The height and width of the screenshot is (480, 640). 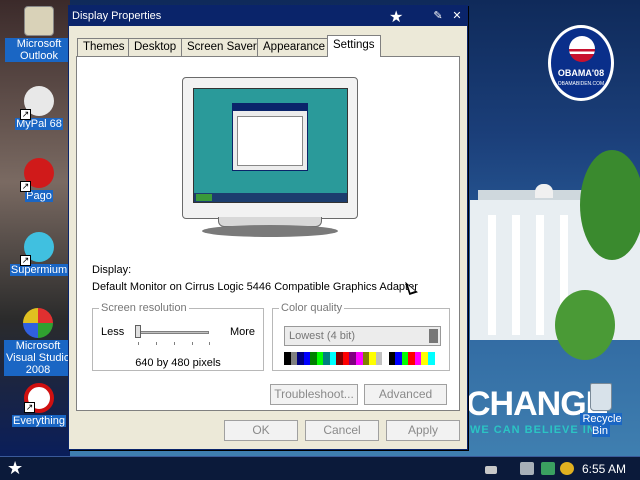 I want to click on apply-button: Apply, so click(x=423, y=430).